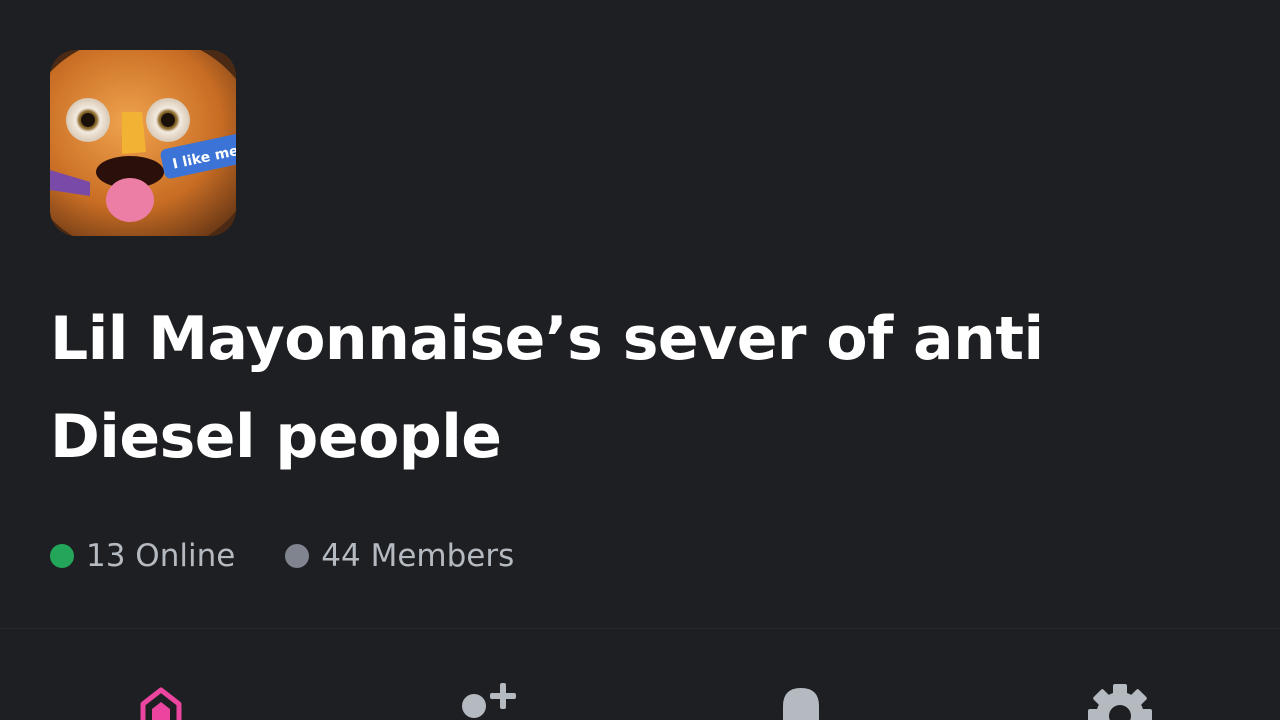 Image resolution: width=1280 pixels, height=720 pixels. I want to click on settings-button, so click(1120, 698).